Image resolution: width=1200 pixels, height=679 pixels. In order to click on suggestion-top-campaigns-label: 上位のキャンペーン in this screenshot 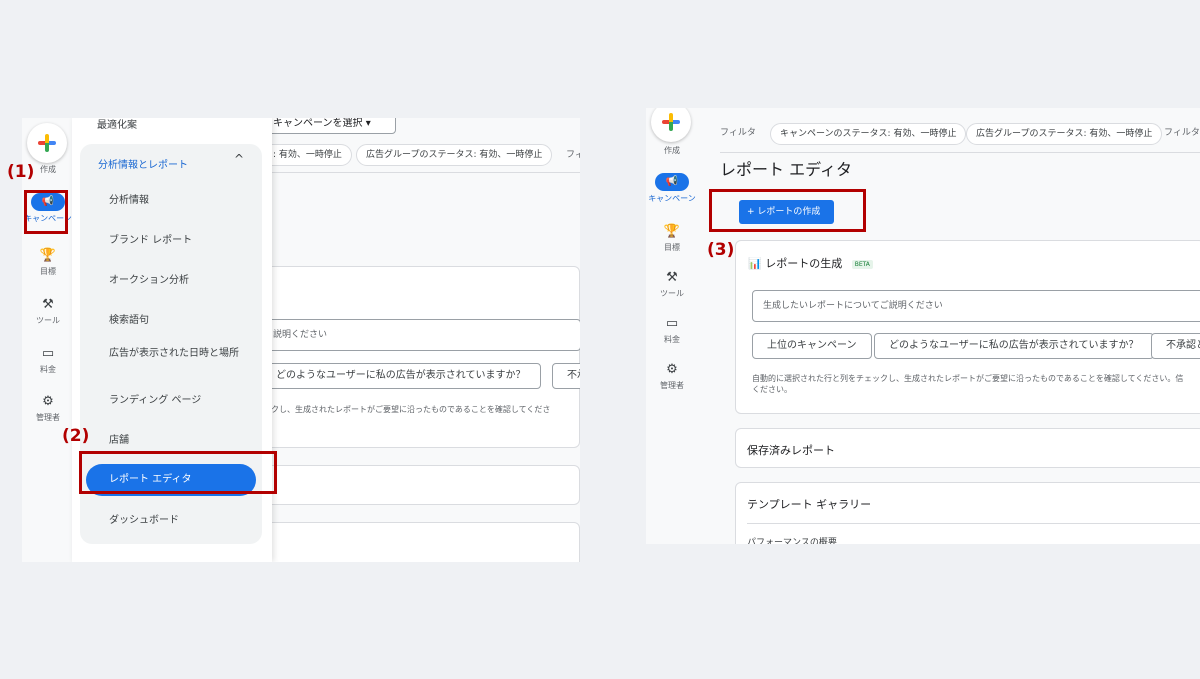, I will do `click(812, 345)`.